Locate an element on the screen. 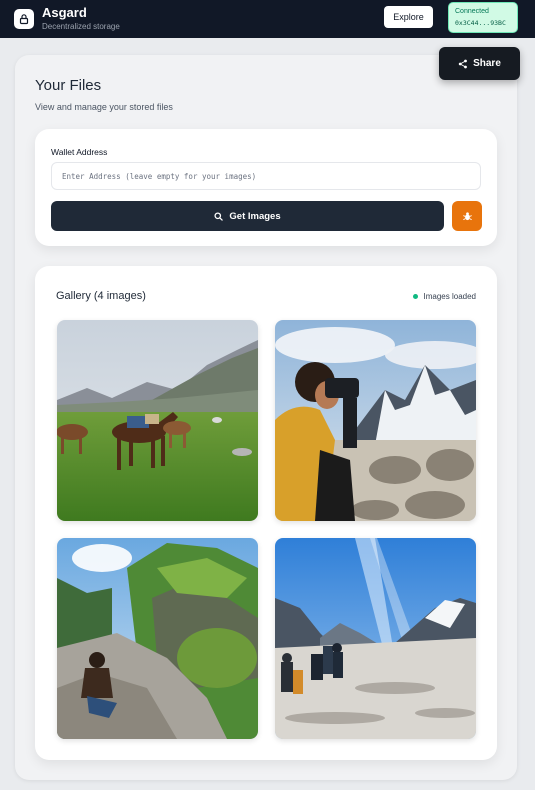  search-icon is located at coordinates (219, 216).